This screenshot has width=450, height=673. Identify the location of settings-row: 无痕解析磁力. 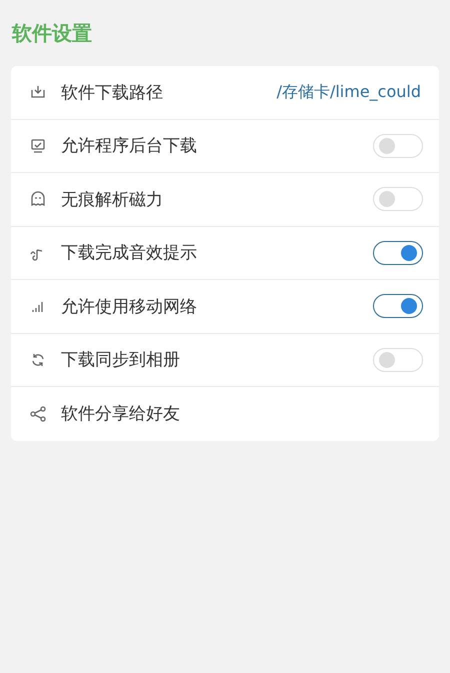
(225, 199).